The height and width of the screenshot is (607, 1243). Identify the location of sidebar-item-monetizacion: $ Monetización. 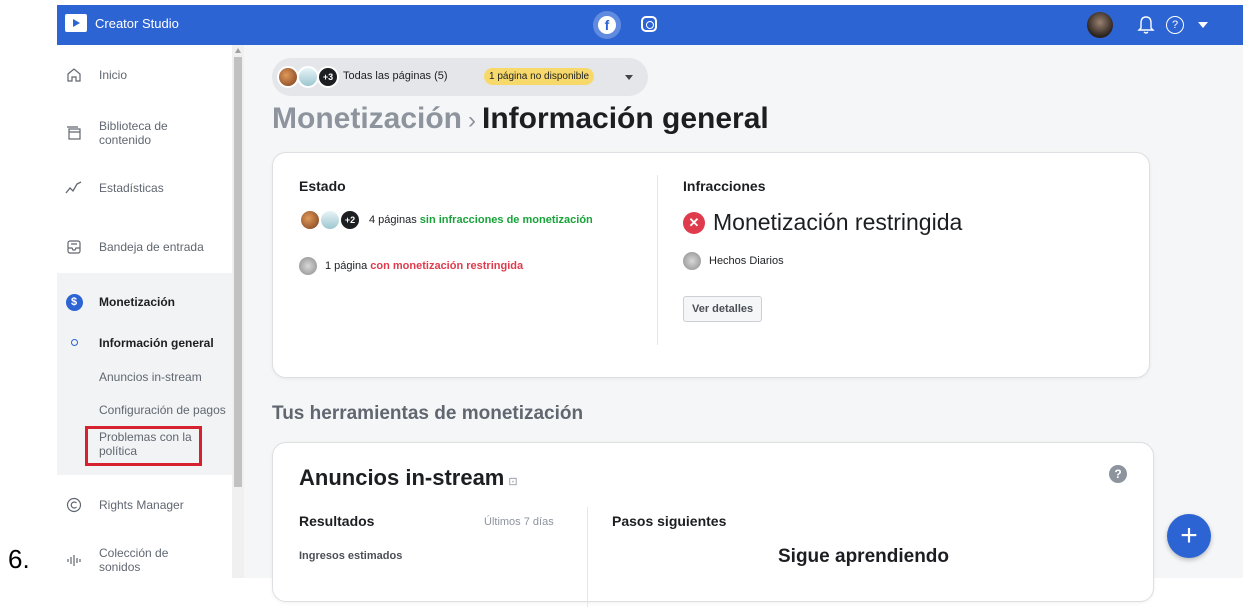
(144, 302).